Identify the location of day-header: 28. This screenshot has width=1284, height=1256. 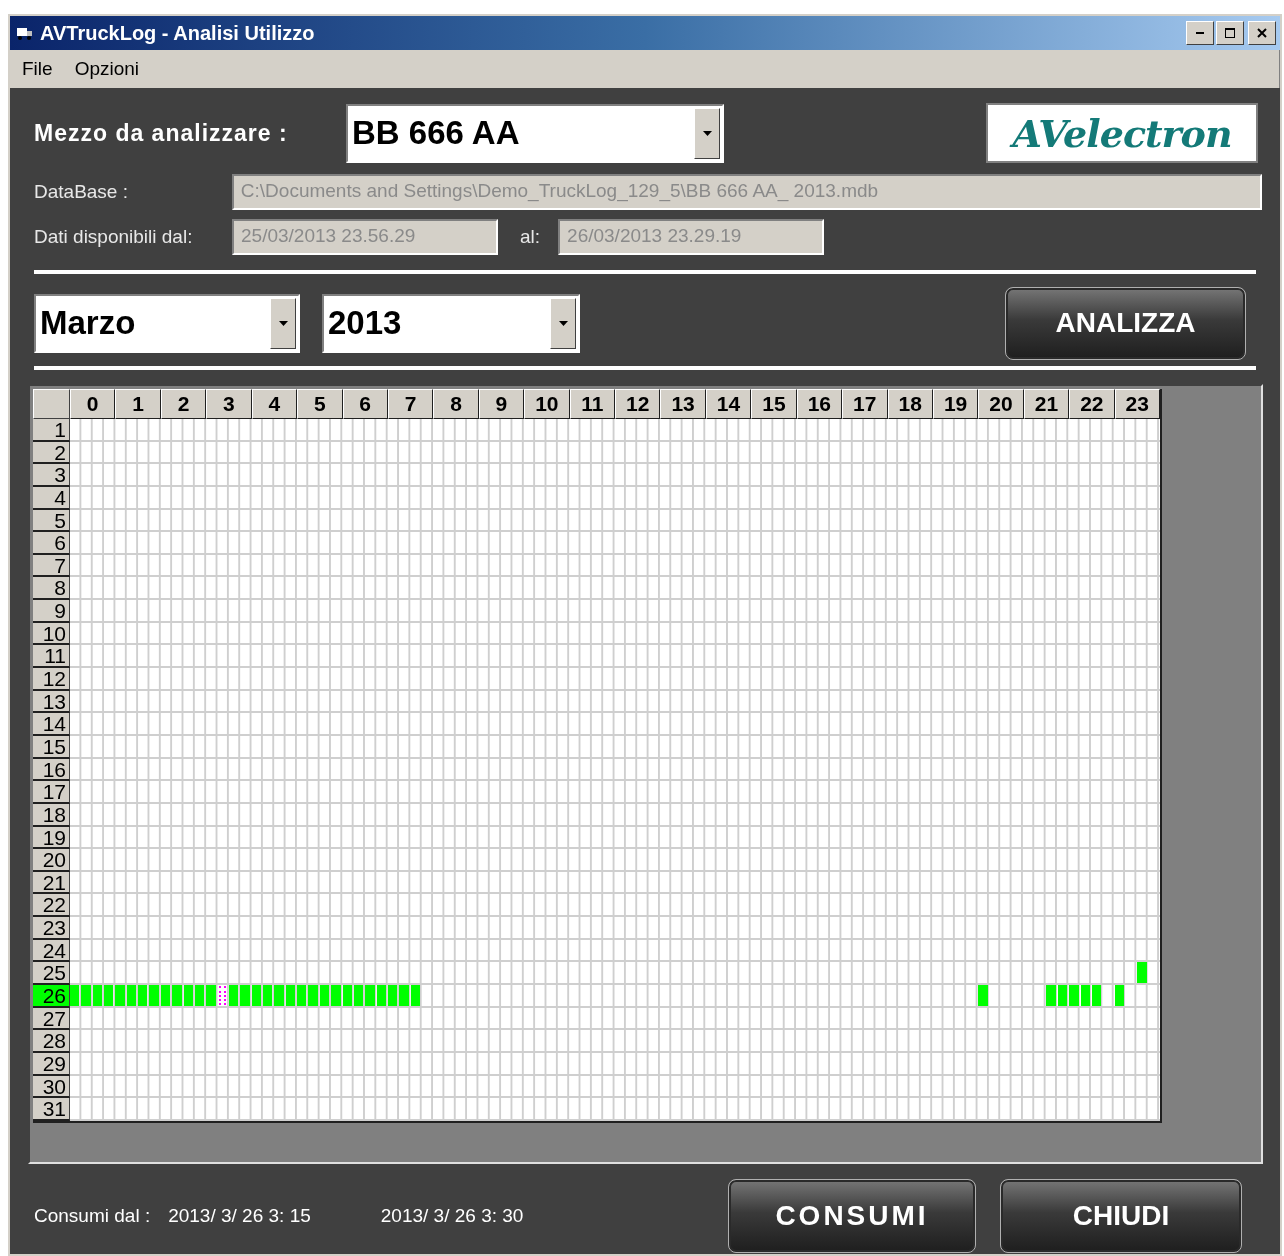
(51, 1041).